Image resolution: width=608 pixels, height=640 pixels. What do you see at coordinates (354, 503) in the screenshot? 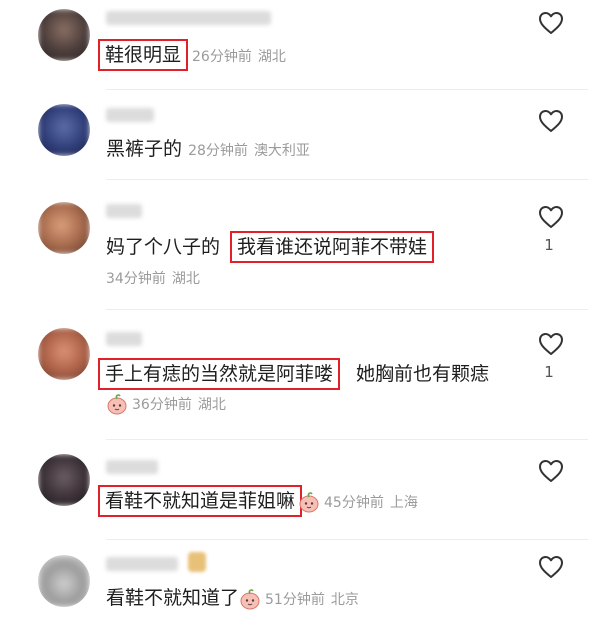
I see `comment-time: 45分钟前` at bounding box center [354, 503].